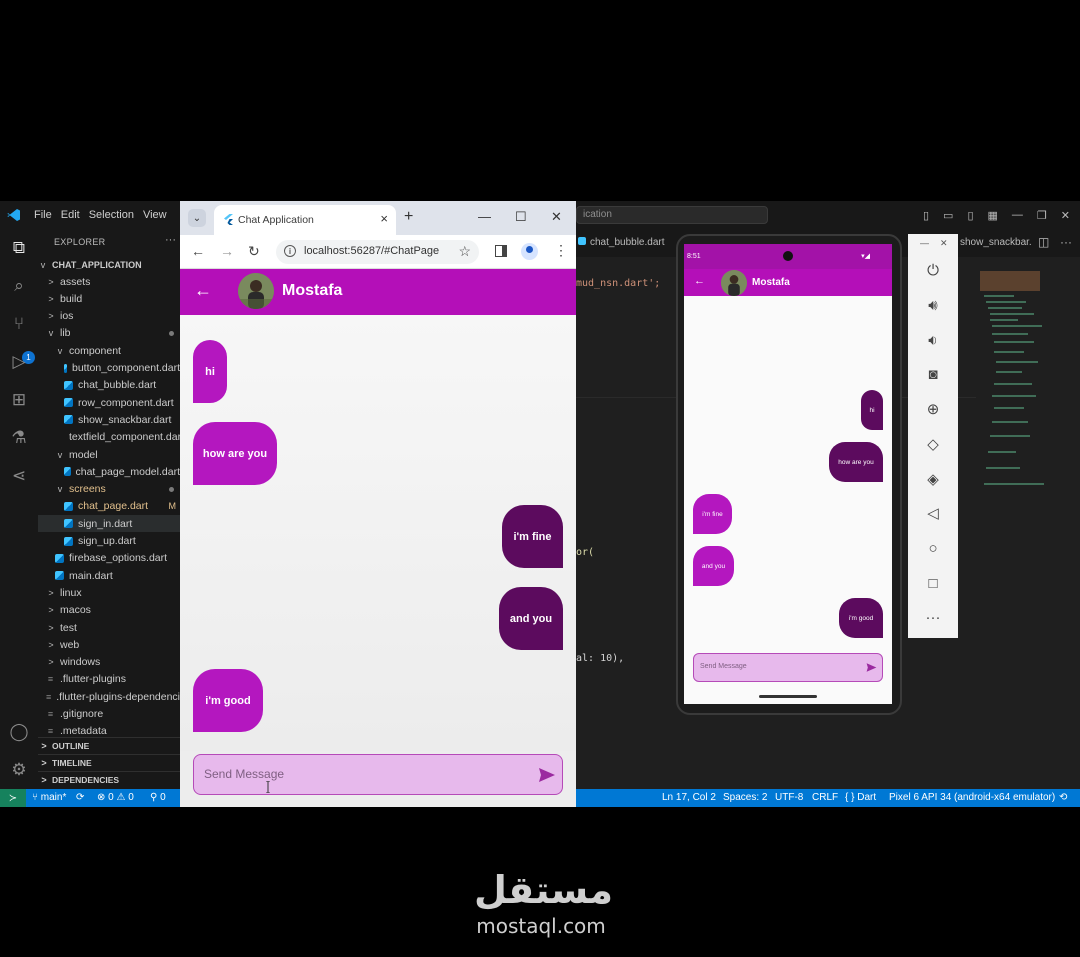 Image resolution: width=1080 pixels, height=957 pixels. I want to click on emulator-close-icon: ✕, so click(944, 243).